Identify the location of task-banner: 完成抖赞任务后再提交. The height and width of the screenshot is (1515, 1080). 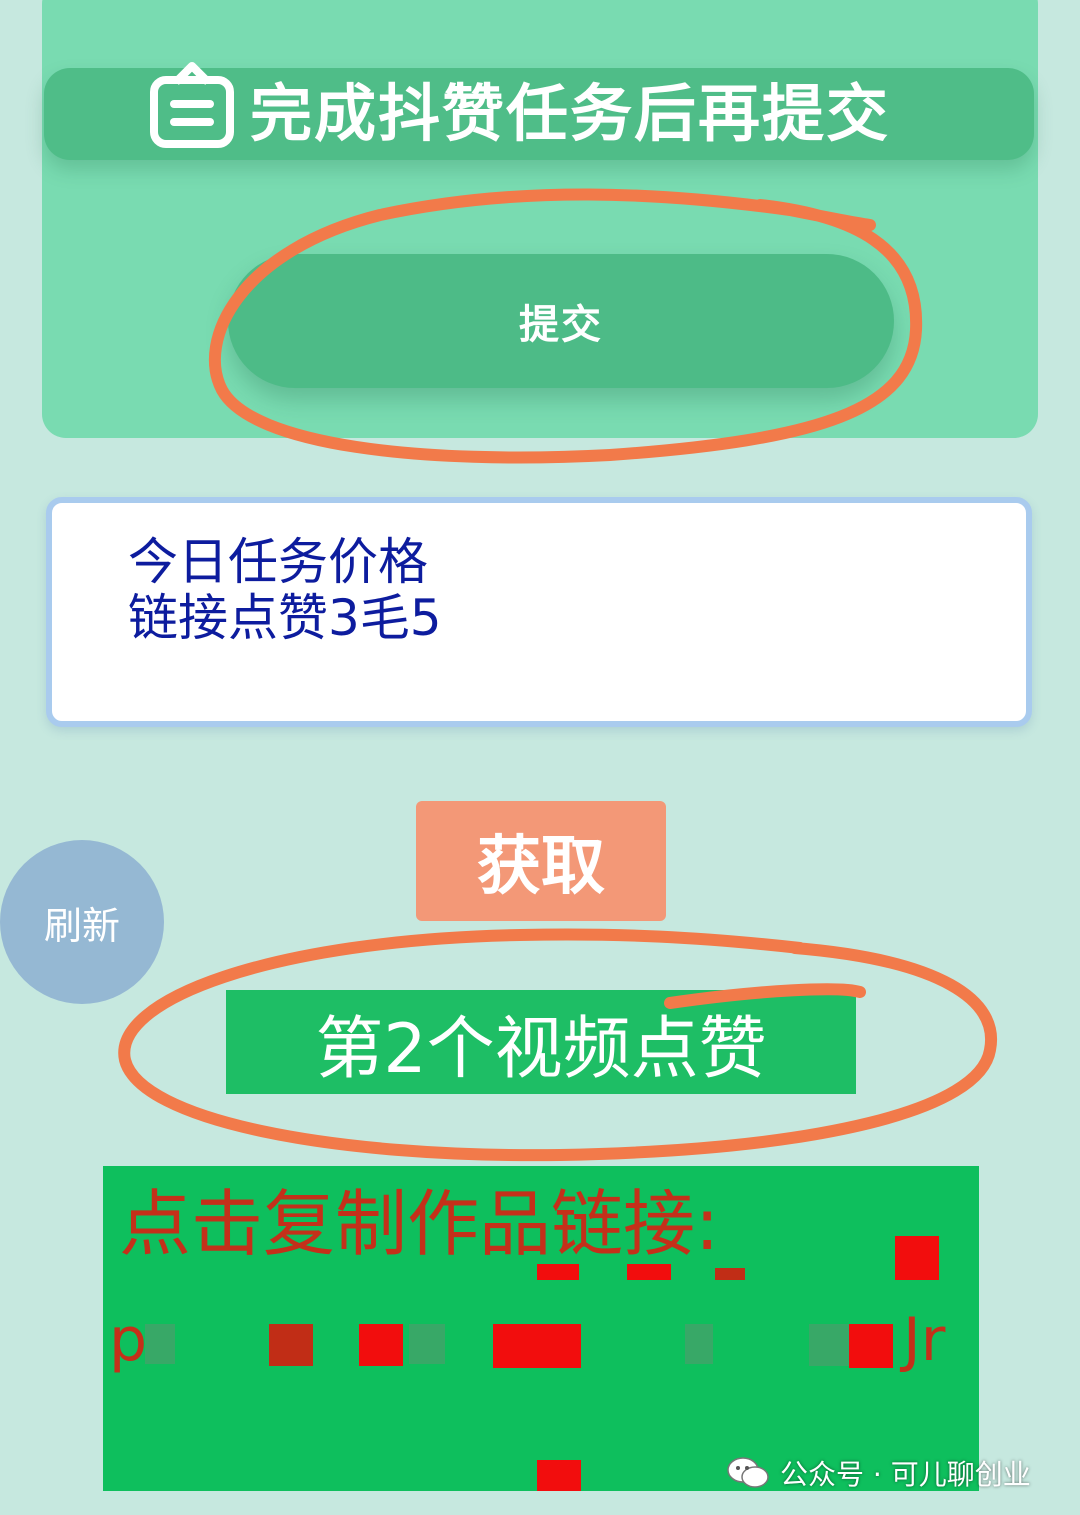
(539, 111).